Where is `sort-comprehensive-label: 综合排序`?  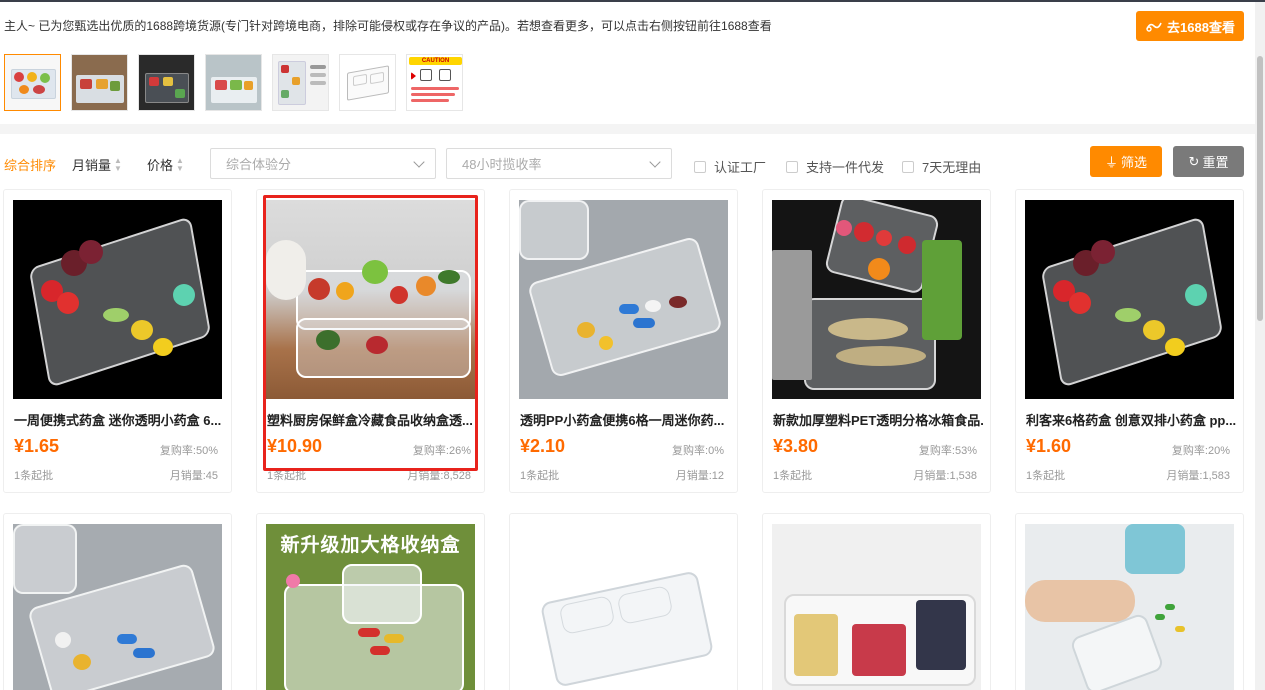
sort-comprehensive-label: 综合排序 is located at coordinates (30, 165).